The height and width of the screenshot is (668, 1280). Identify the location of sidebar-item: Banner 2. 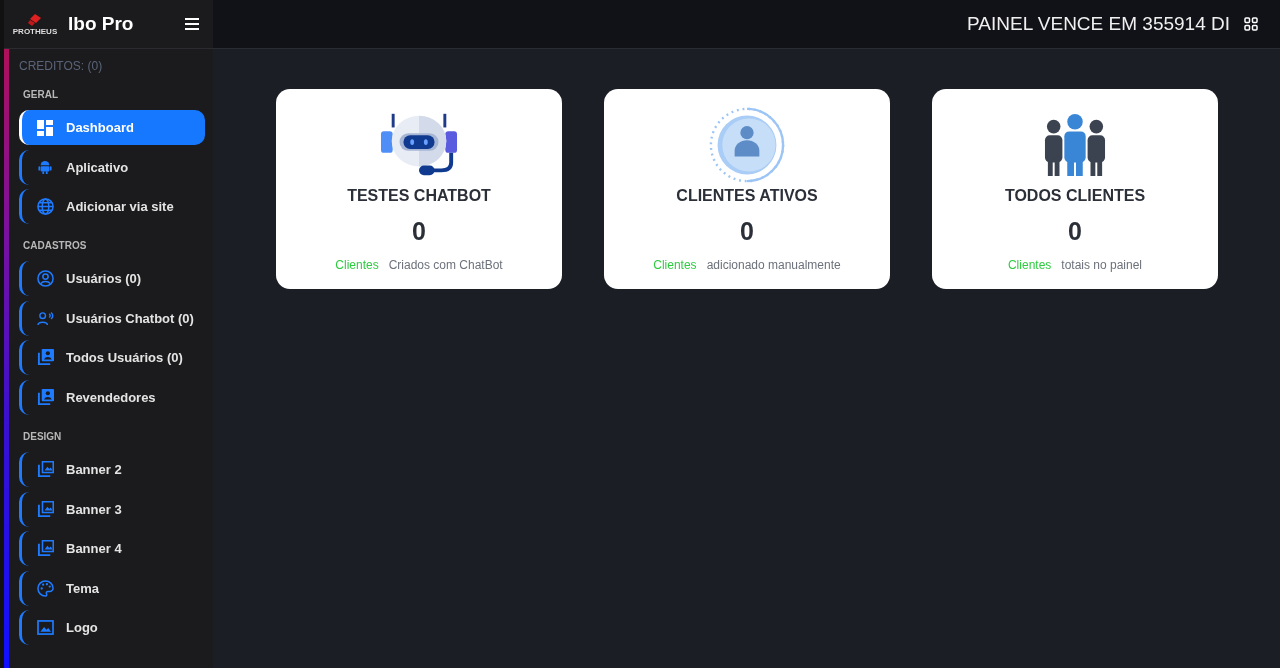
(112, 469).